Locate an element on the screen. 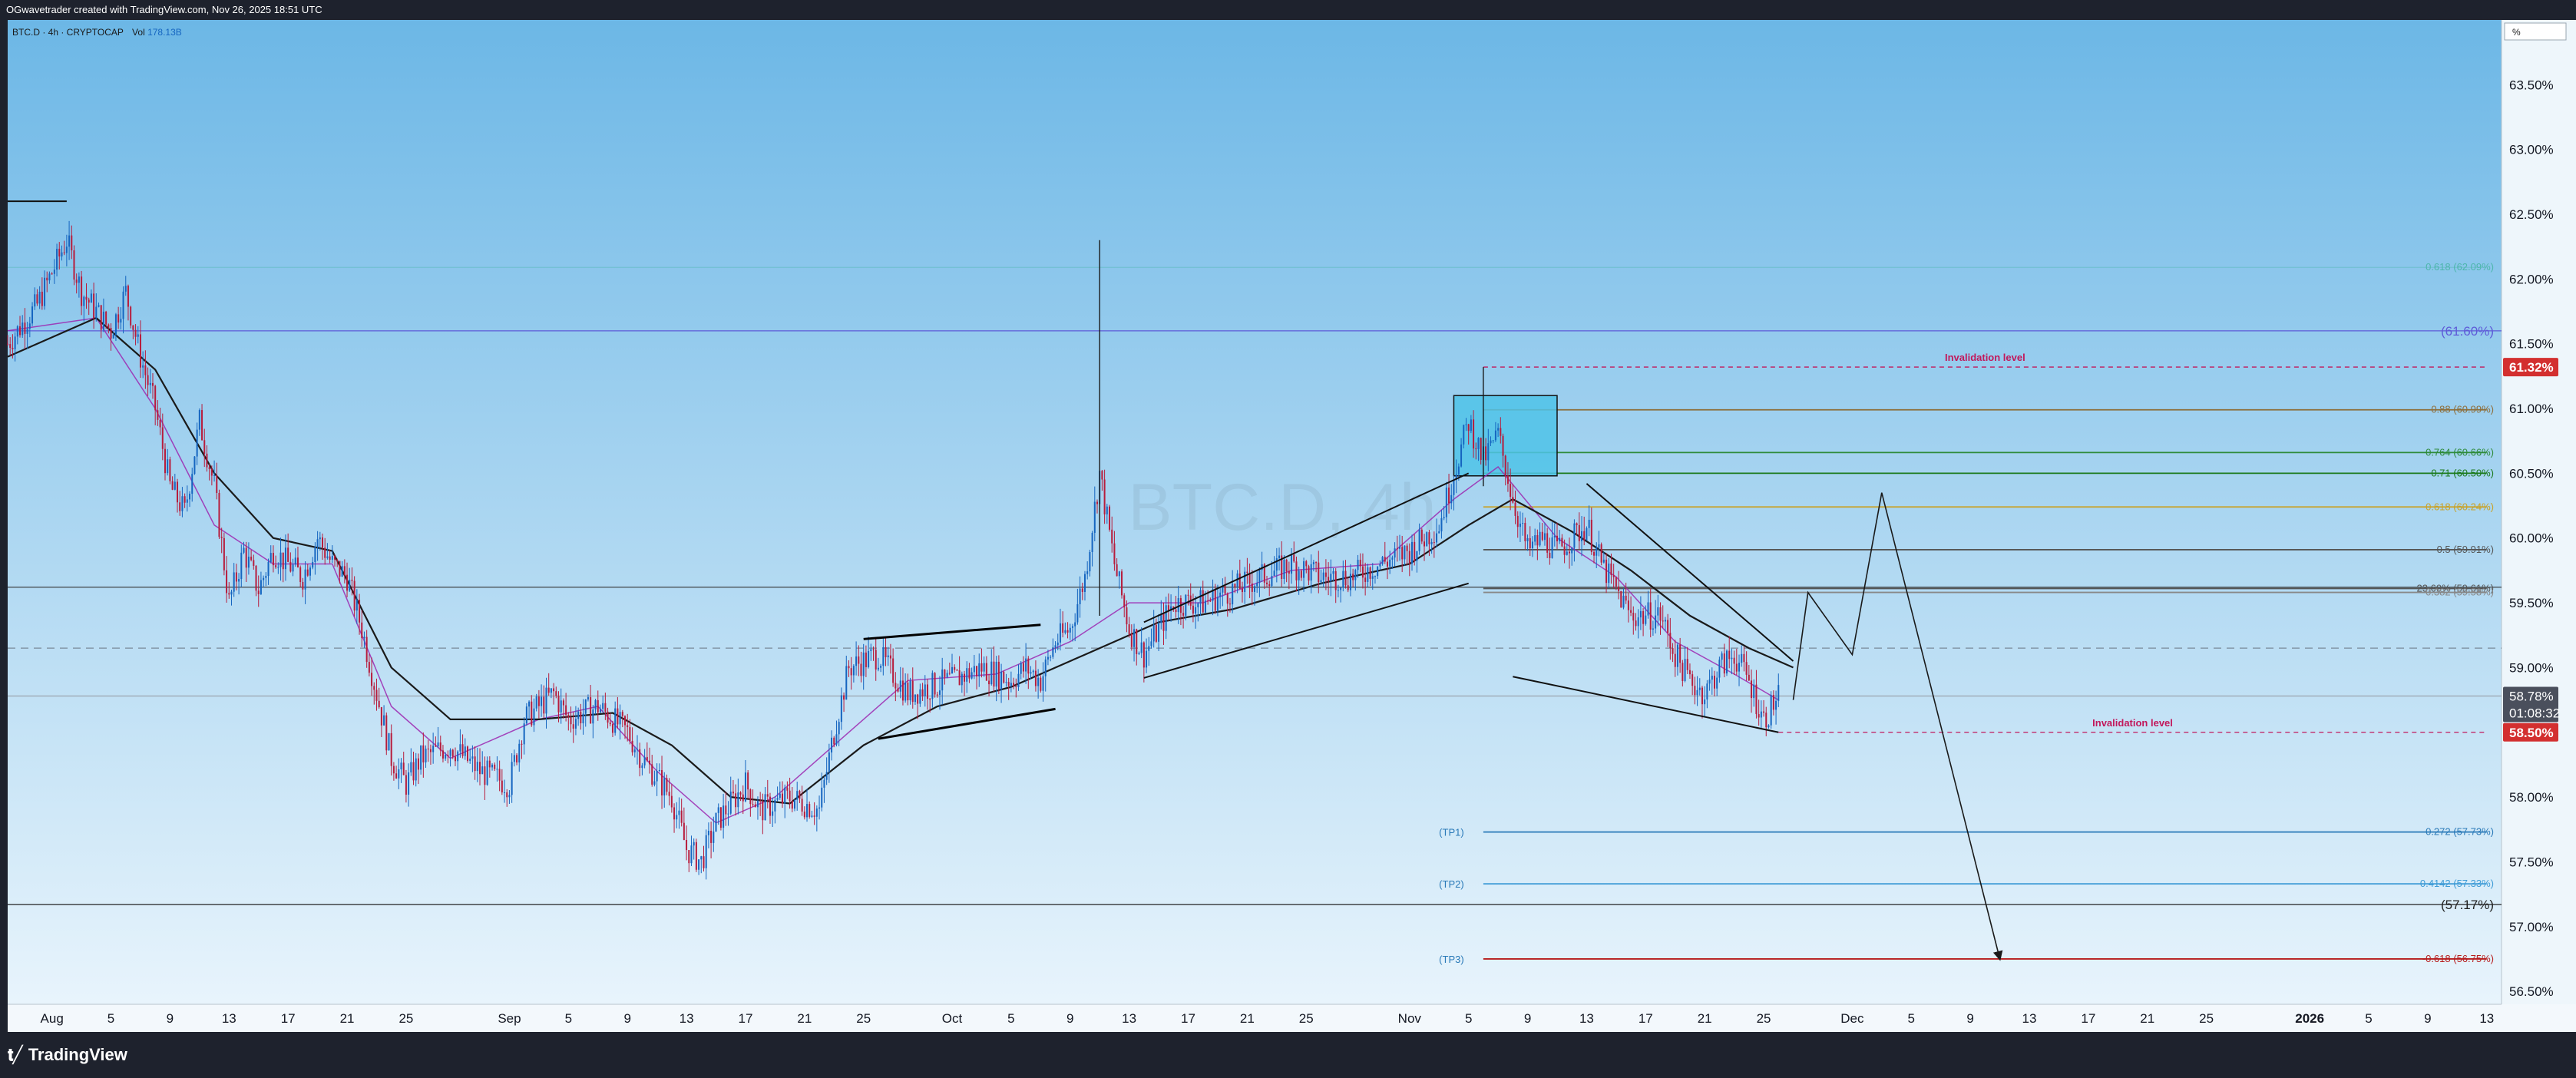  time-tick-label: 9 is located at coordinates (1069, 1019).